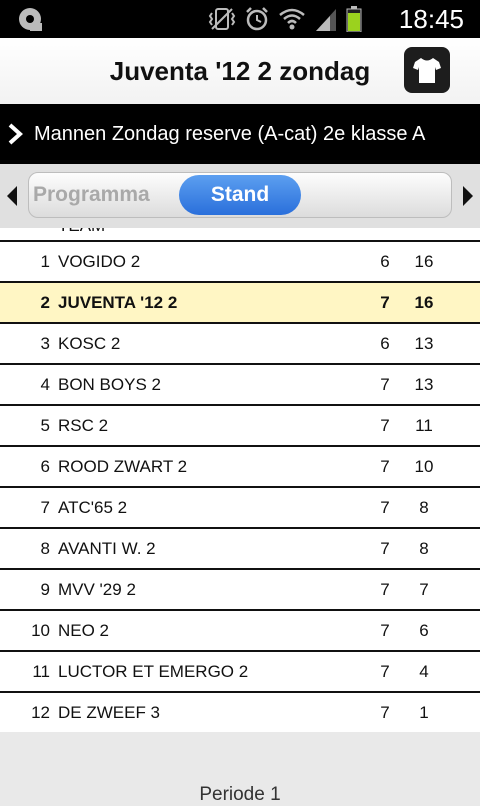  I want to click on points-cell: 4, so click(424, 671).